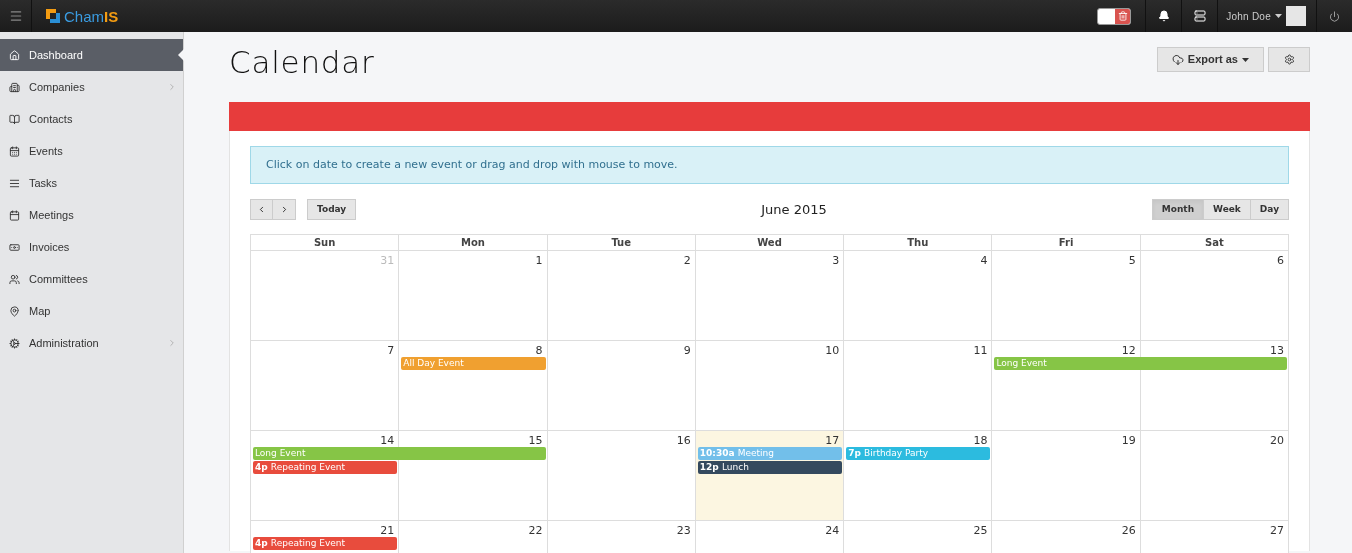 The width and height of the screenshot is (1352, 553). I want to click on sidebar-item: Dashboard, so click(91, 55).